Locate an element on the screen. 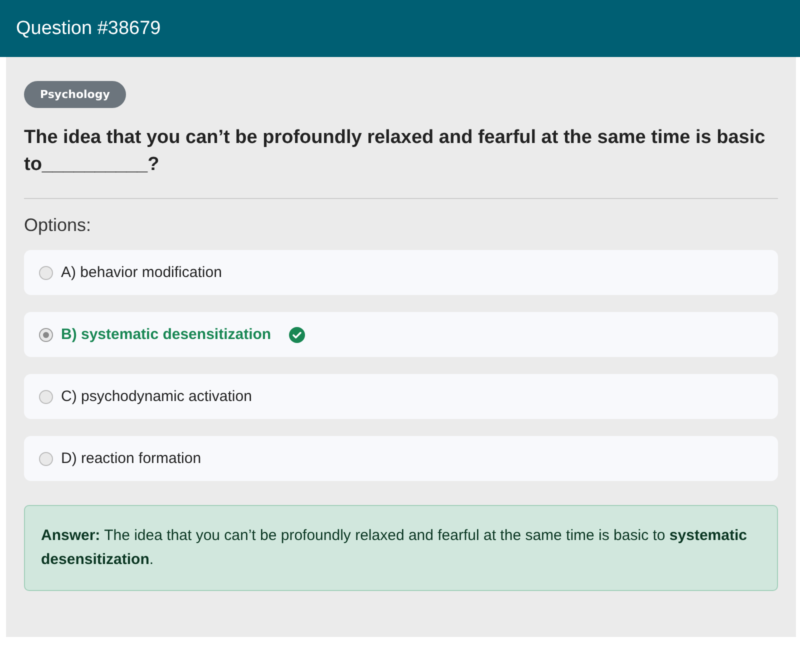 The width and height of the screenshot is (800, 668). question-text: The idea that you can’t be profoundly relaxed and fearful at the same time is basic to__________? is located at coordinates (395, 151).